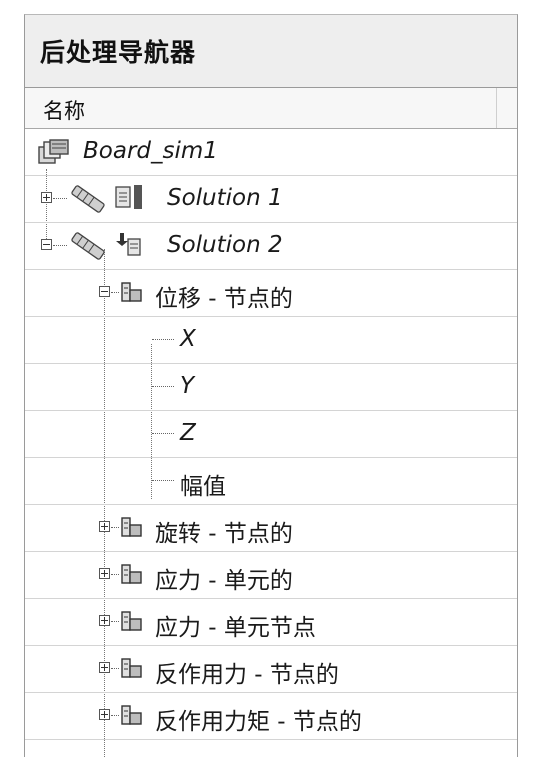  I want to click on tree-label: 位移 - 节点的, so click(224, 299).